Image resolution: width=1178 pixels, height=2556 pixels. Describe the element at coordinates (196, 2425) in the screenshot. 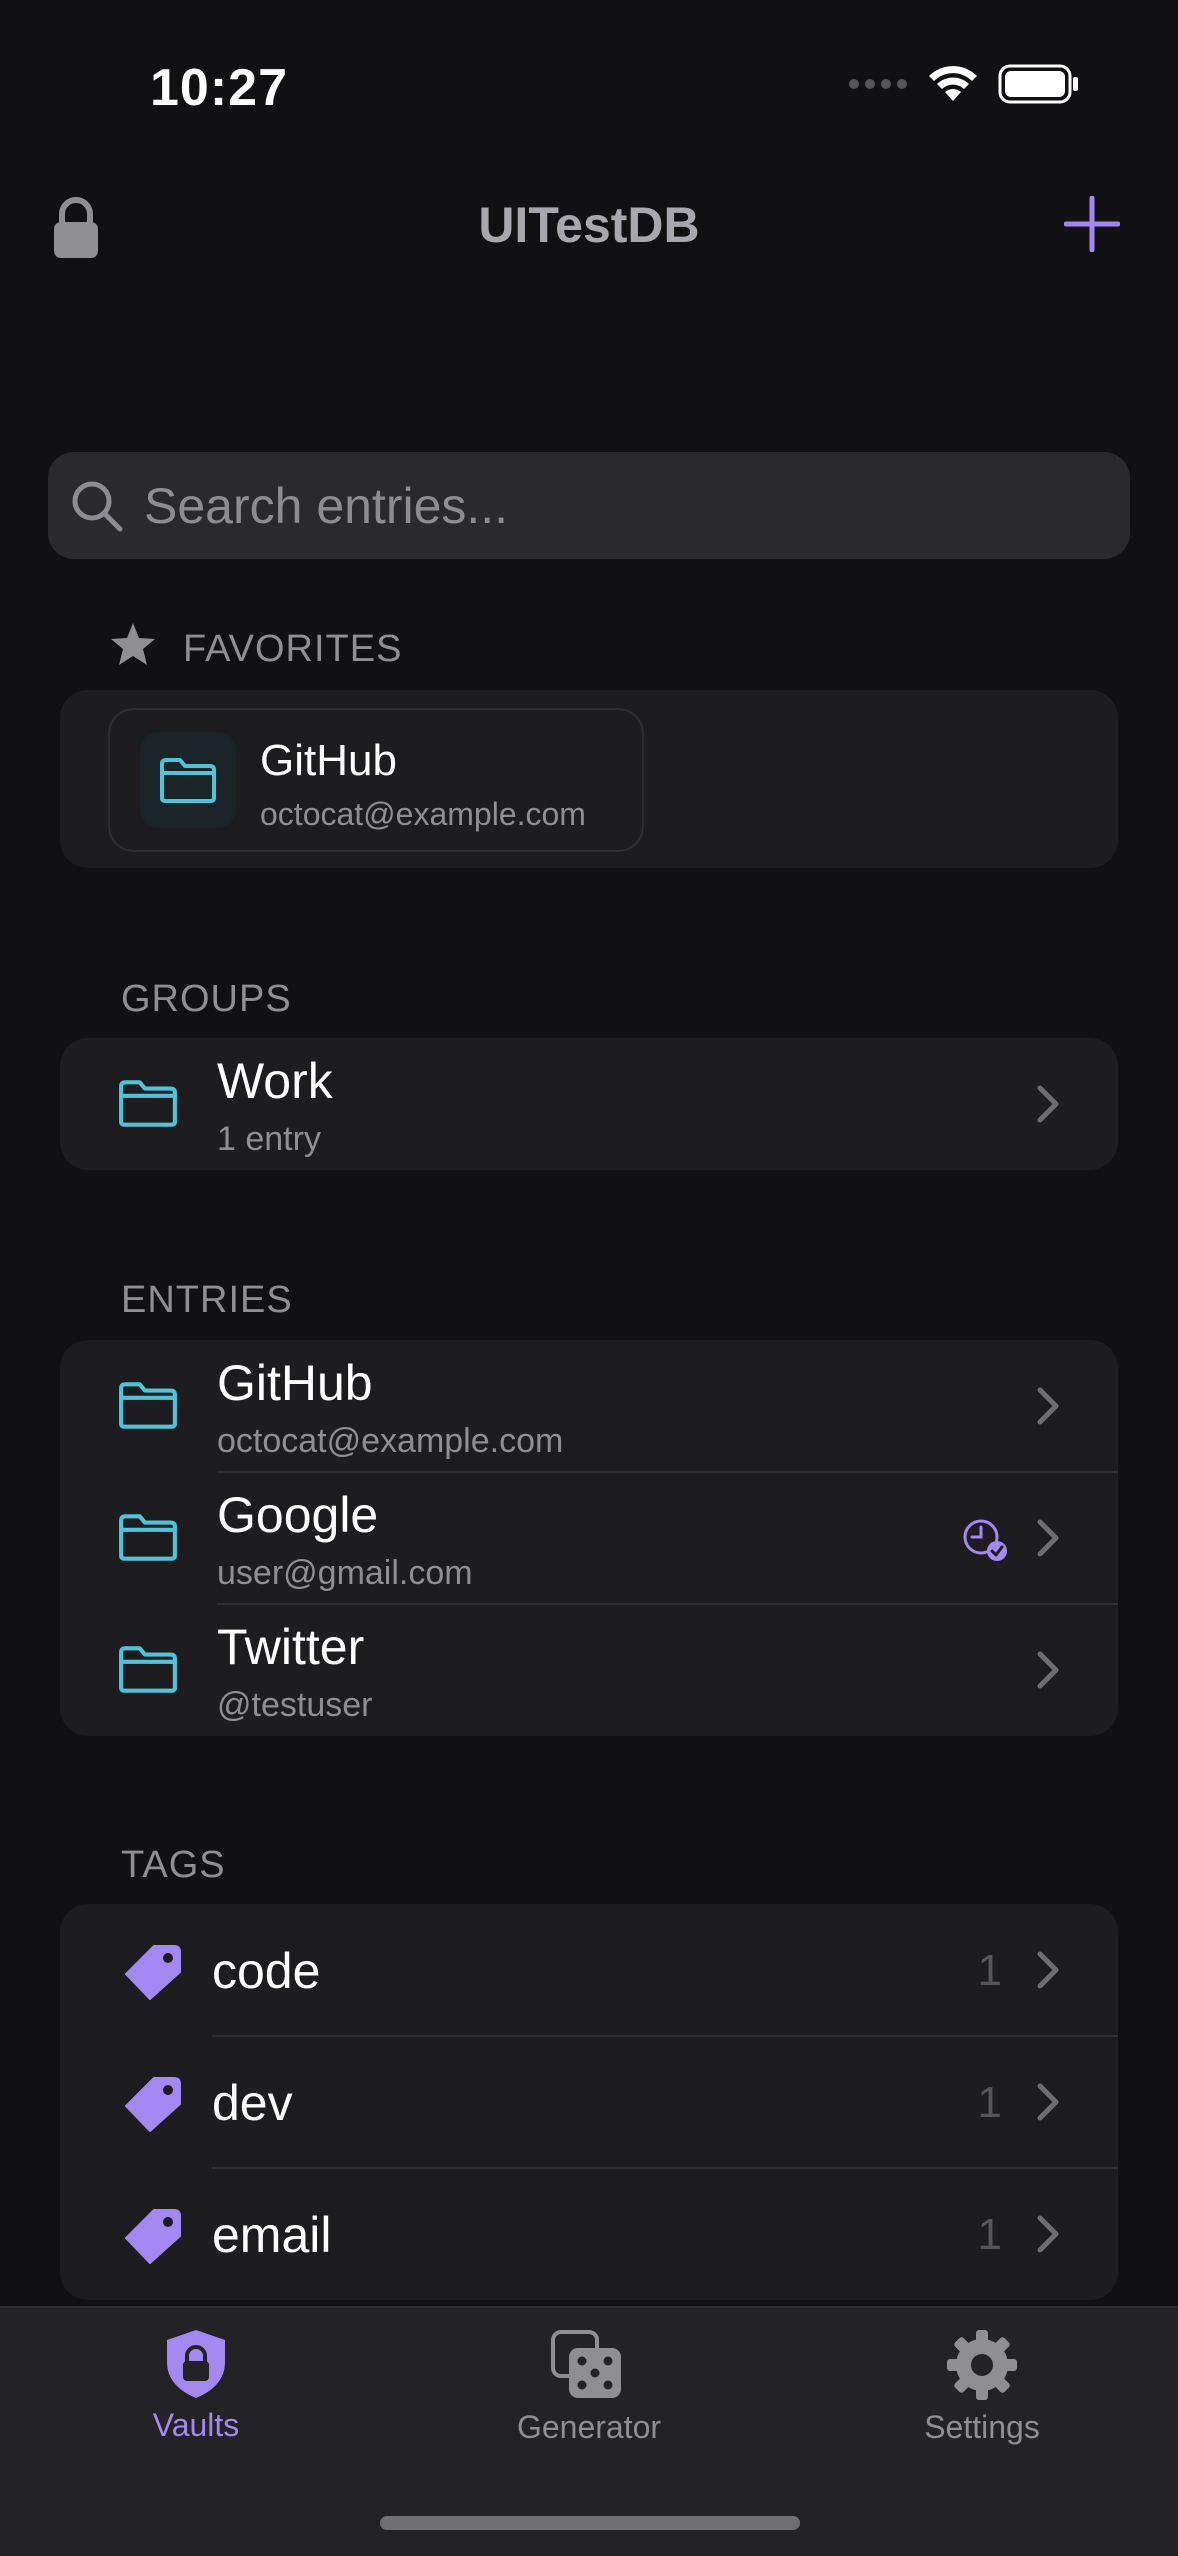

I see `tab-label: Vaults` at that location.